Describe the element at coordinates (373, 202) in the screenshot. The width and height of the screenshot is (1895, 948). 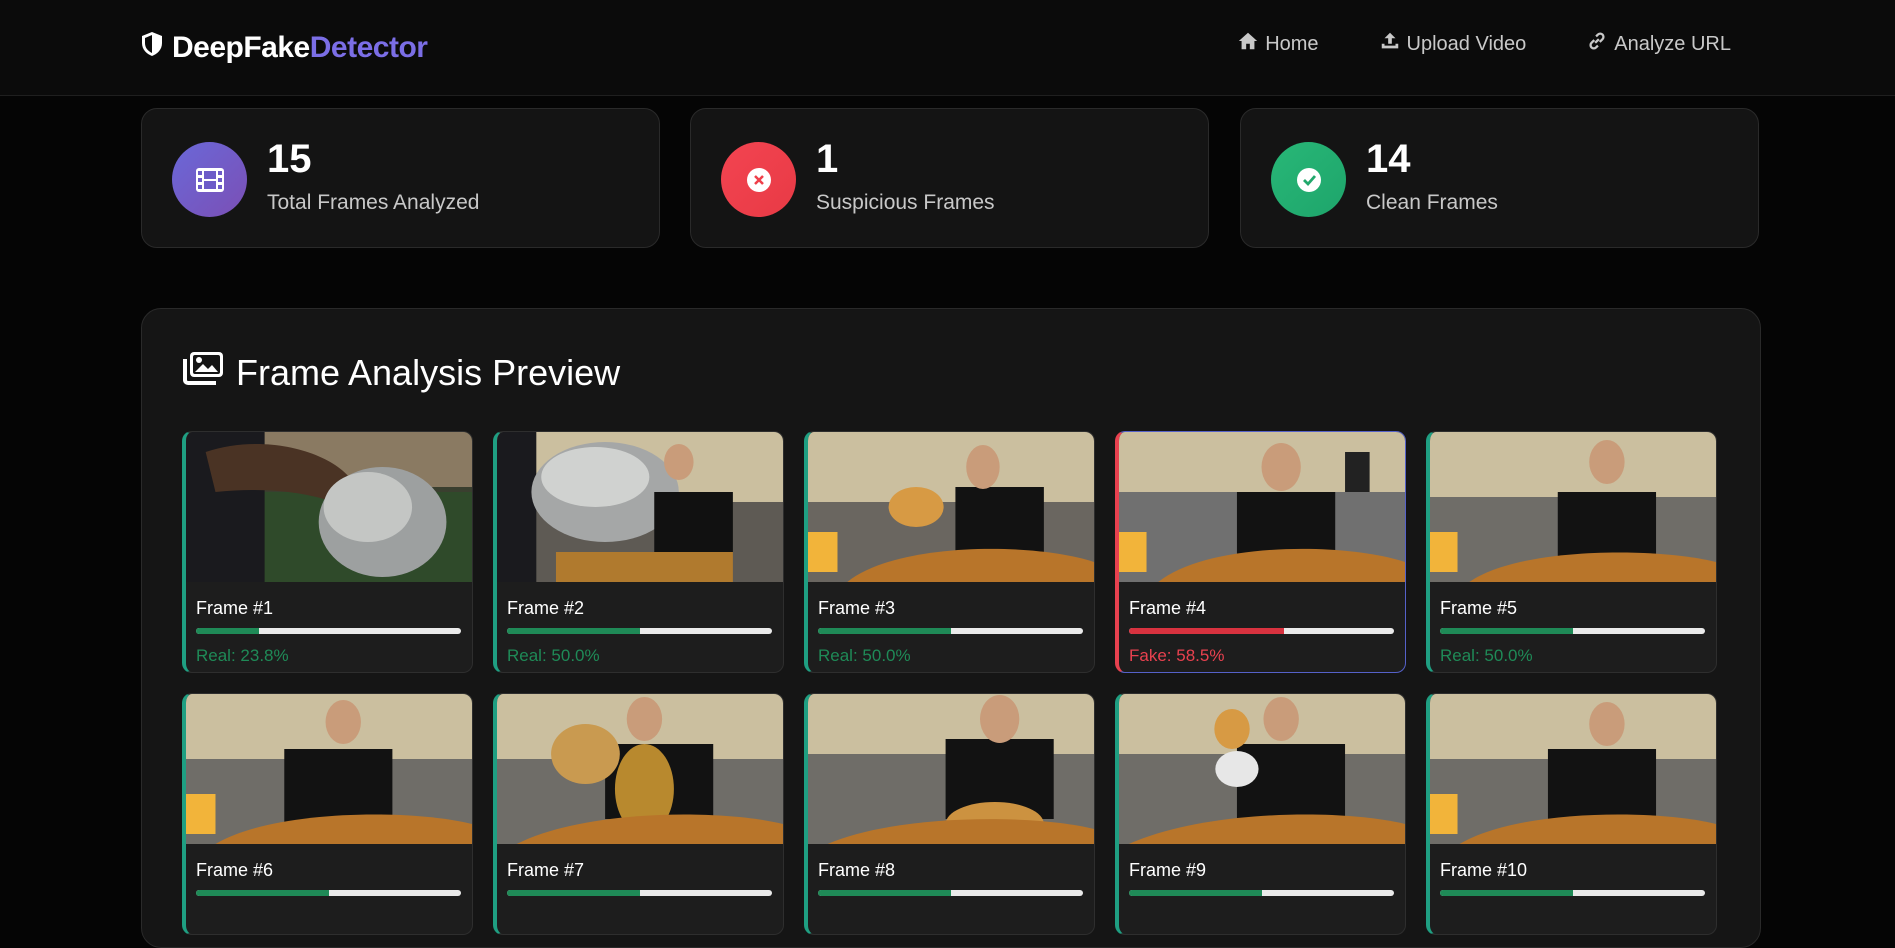
I see `stat-total-label: Total Frames Analyzed` at that location.